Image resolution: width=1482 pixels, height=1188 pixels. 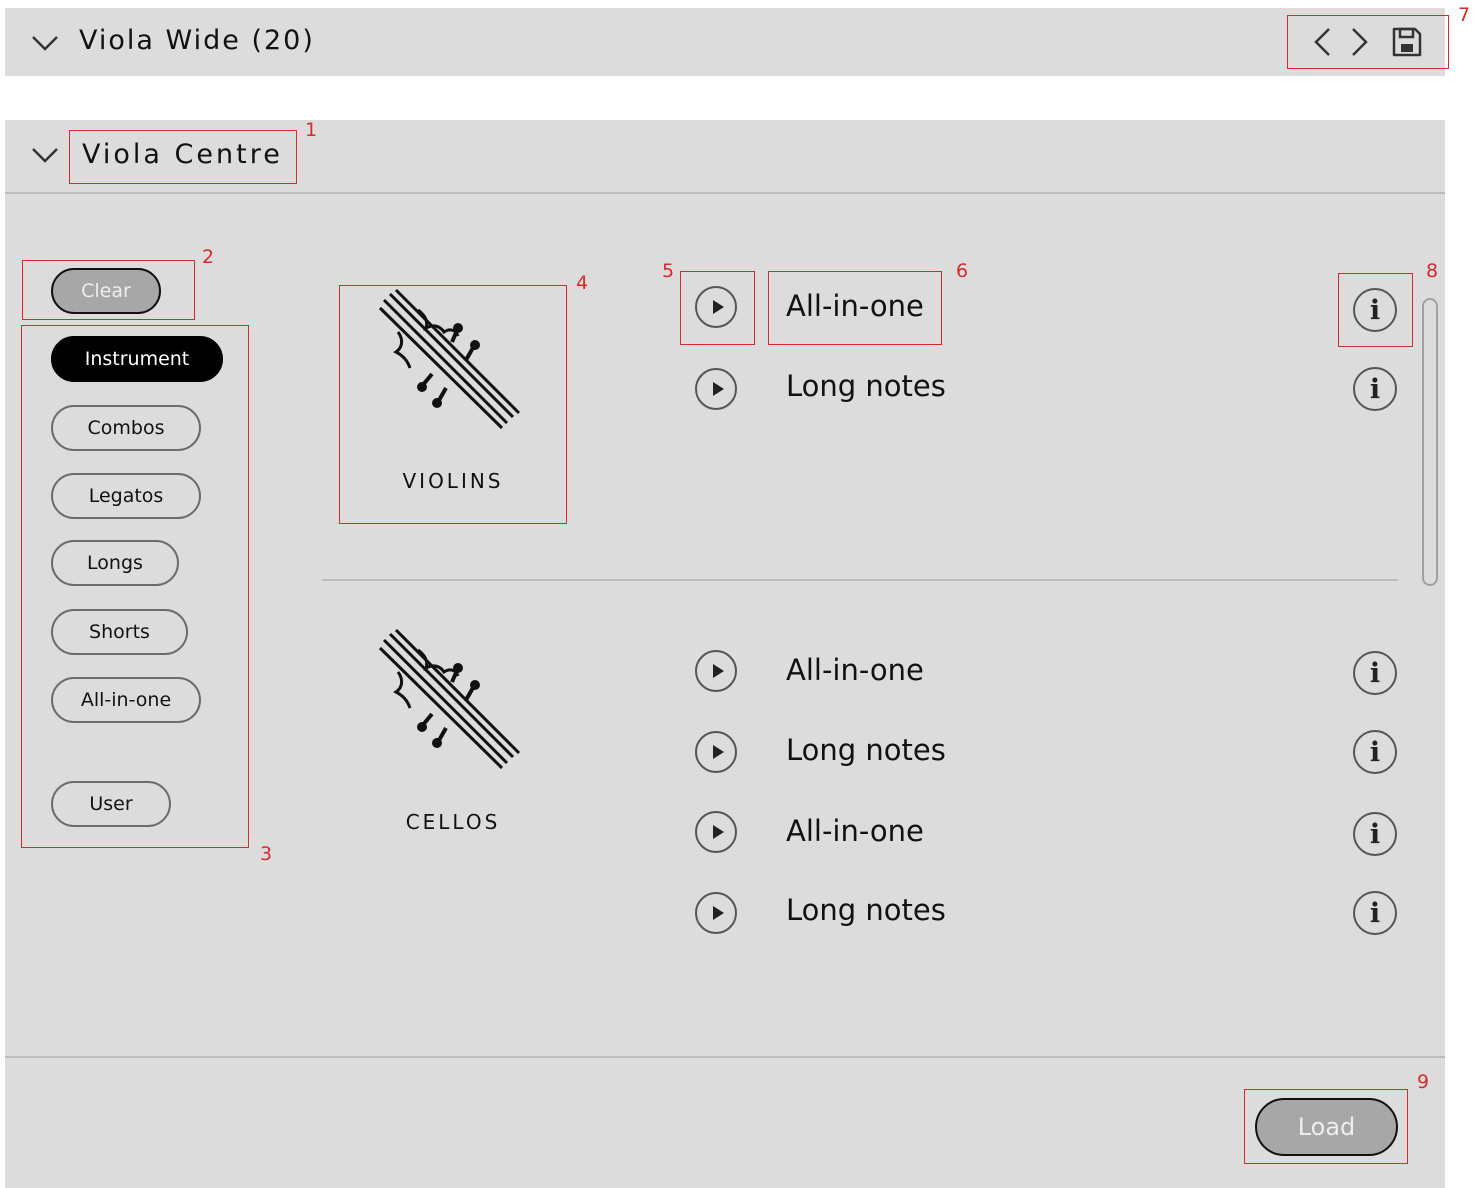 I want to click on annotation-number: 6, so click(x=962, y=271).